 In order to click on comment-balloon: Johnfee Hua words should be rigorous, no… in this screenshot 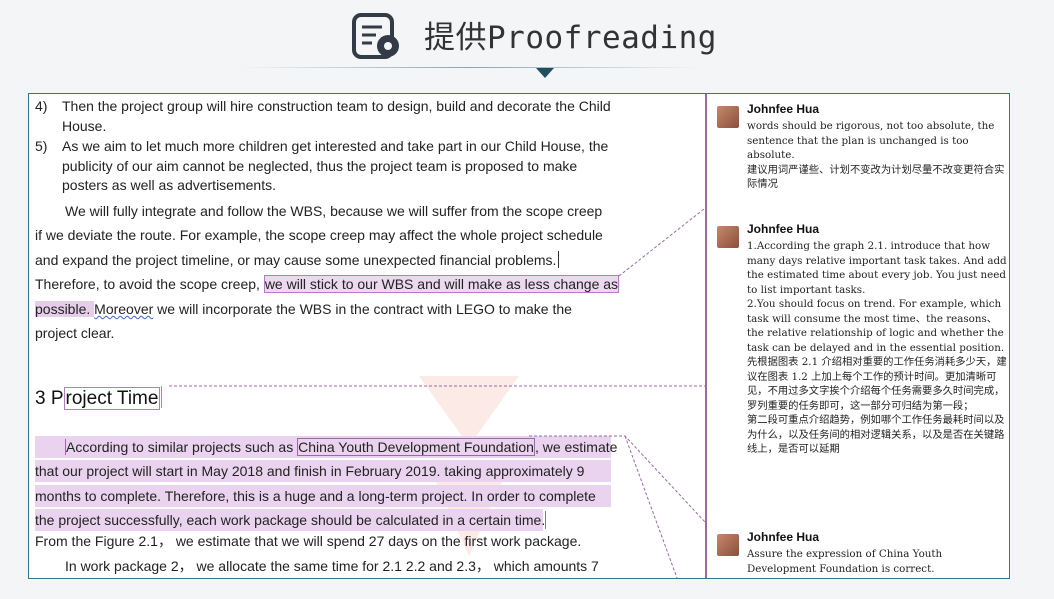, I will do `click(858, 147)`.